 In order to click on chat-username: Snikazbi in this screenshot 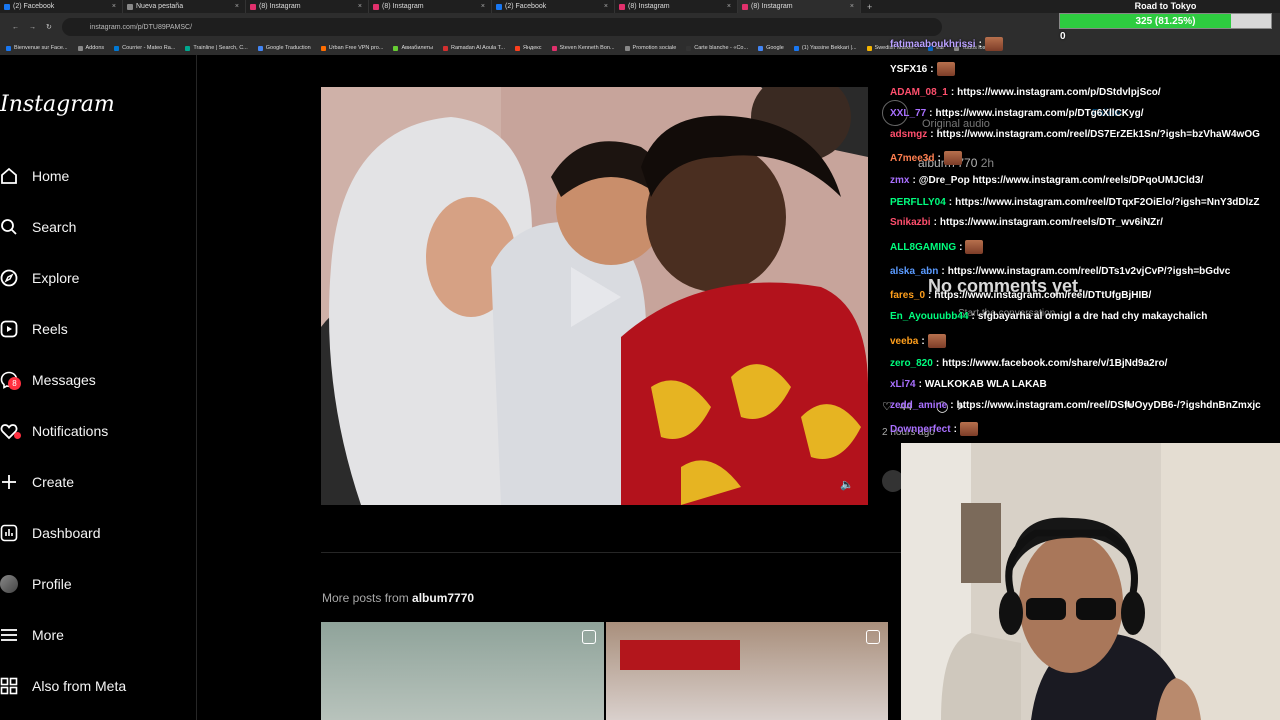, I will do `click(910, 222)`.